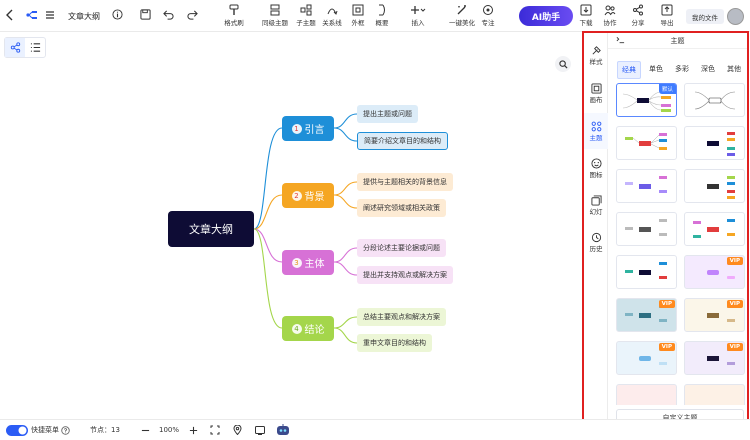 Image resolution: width=750 pixels, height=440 pixels. I want to click on subtopic: 提供与主题相关的背景信息, so click(405, 182).